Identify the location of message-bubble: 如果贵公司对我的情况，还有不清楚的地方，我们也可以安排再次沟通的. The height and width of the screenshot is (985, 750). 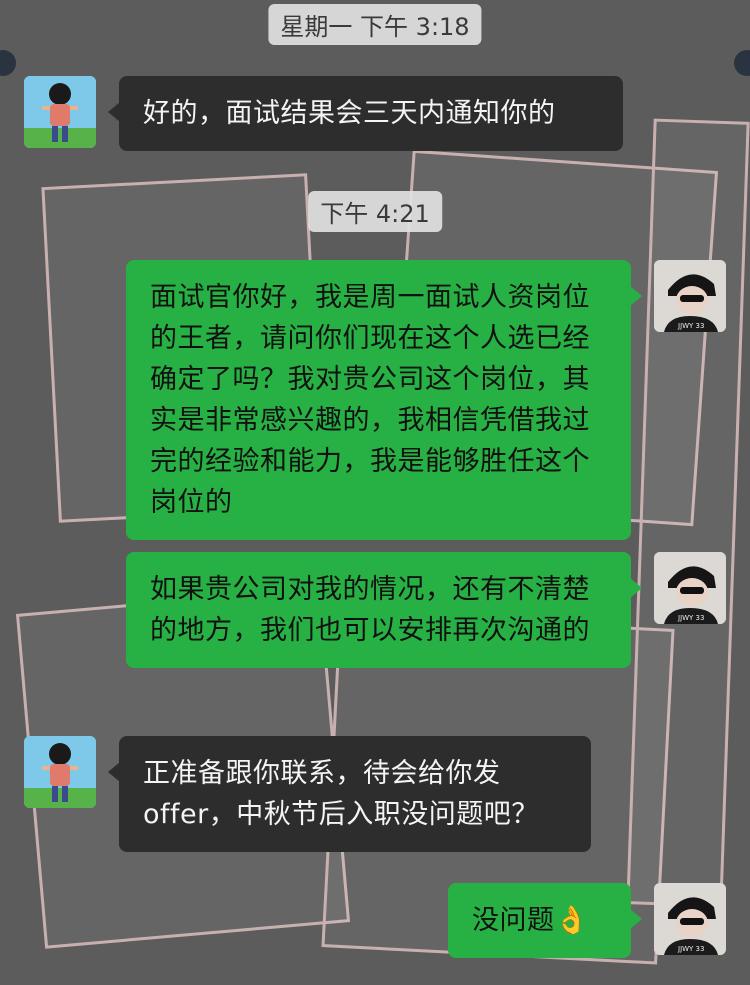
(384, 610).